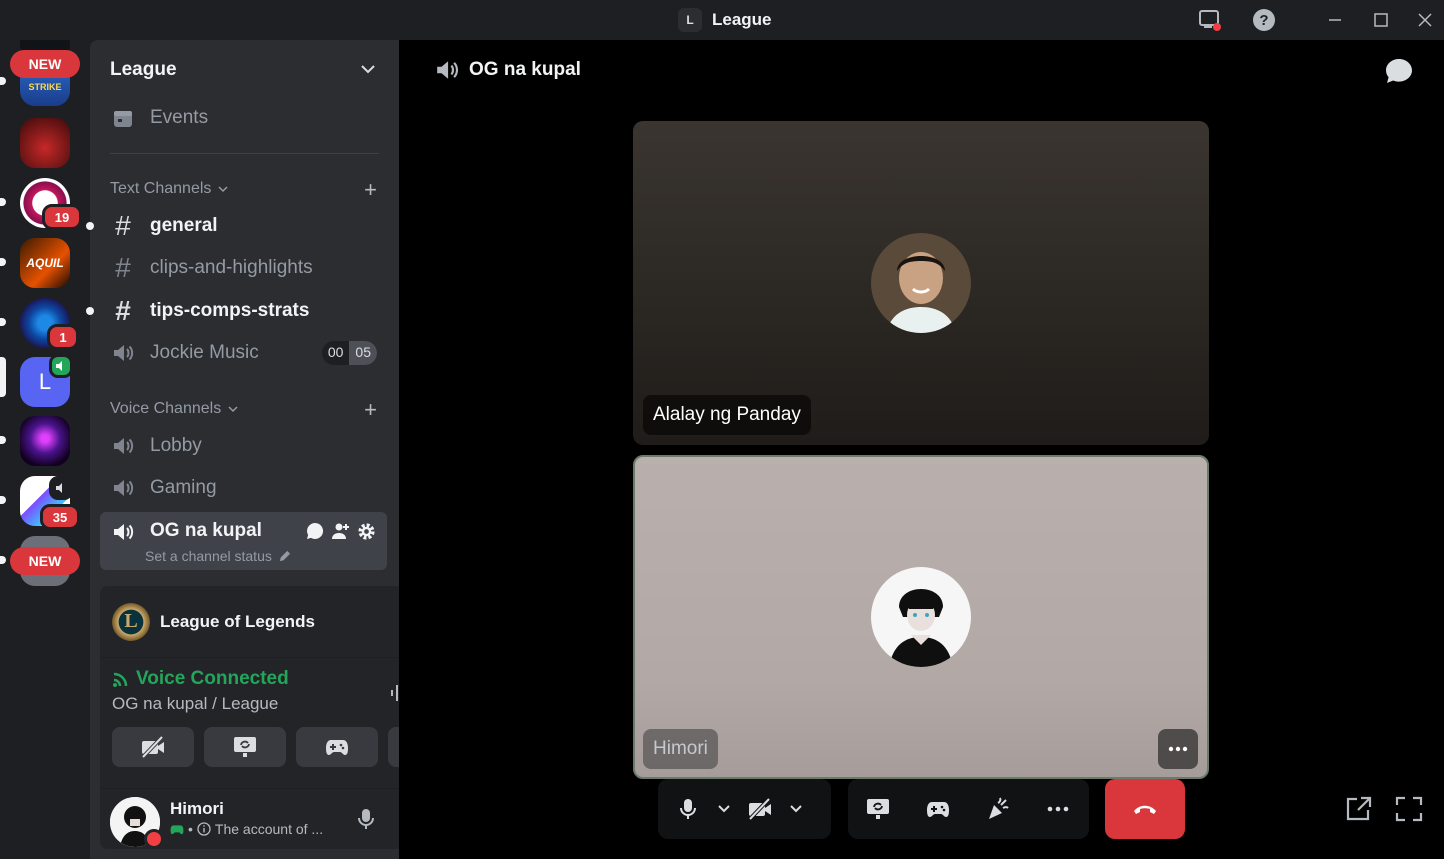  Describe the element at coordinates (230, 310) in the screenshot. I see `channel-label: tips-comps-strats` at that location.